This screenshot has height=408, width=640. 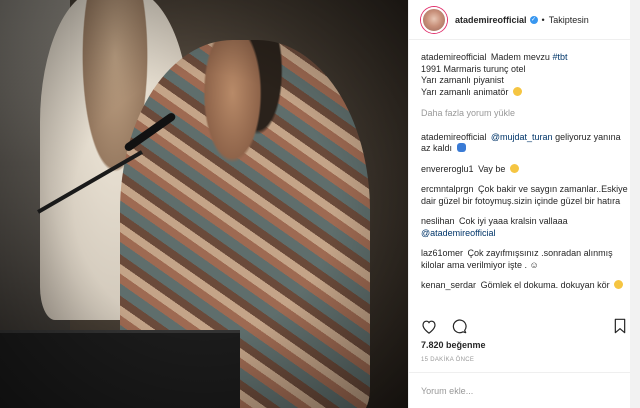 What do you see at coordinates (514, 168) in the screenshot?
I see `smile-emoji-icon` at bounding box center [514, 168].